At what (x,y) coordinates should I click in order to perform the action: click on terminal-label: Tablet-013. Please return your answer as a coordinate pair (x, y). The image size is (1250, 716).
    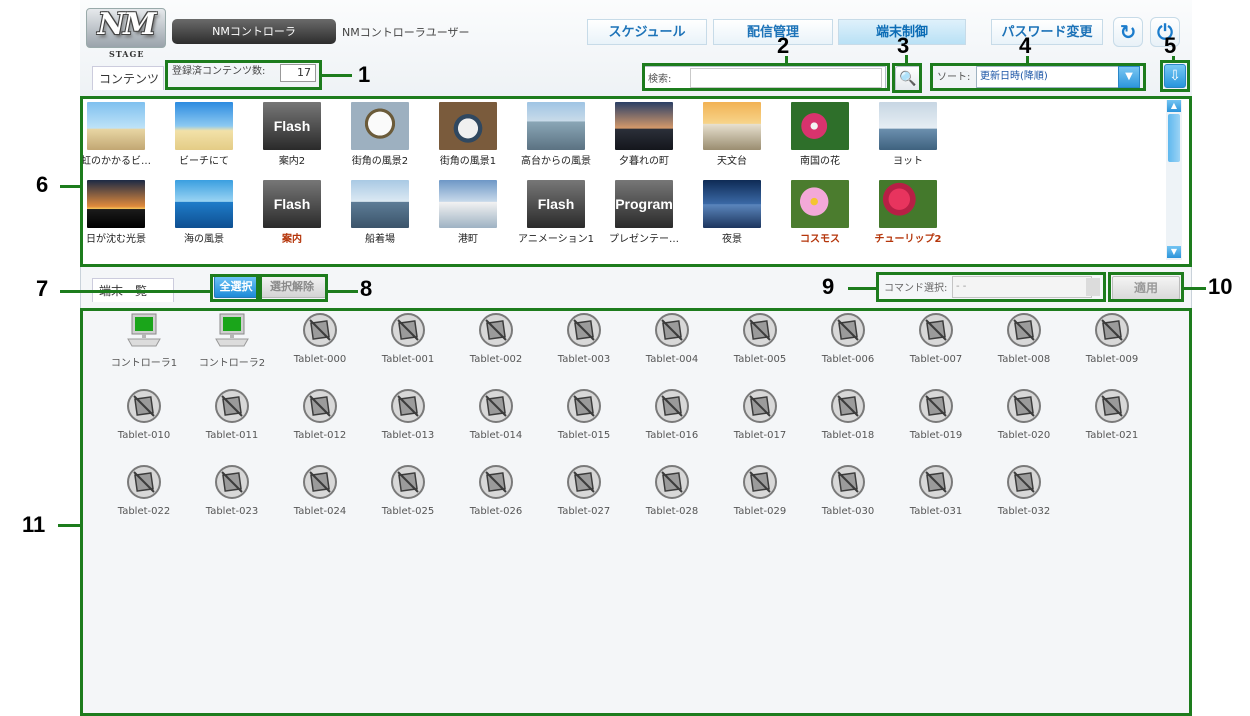
    Looking at the image, I should click on (408, 435).